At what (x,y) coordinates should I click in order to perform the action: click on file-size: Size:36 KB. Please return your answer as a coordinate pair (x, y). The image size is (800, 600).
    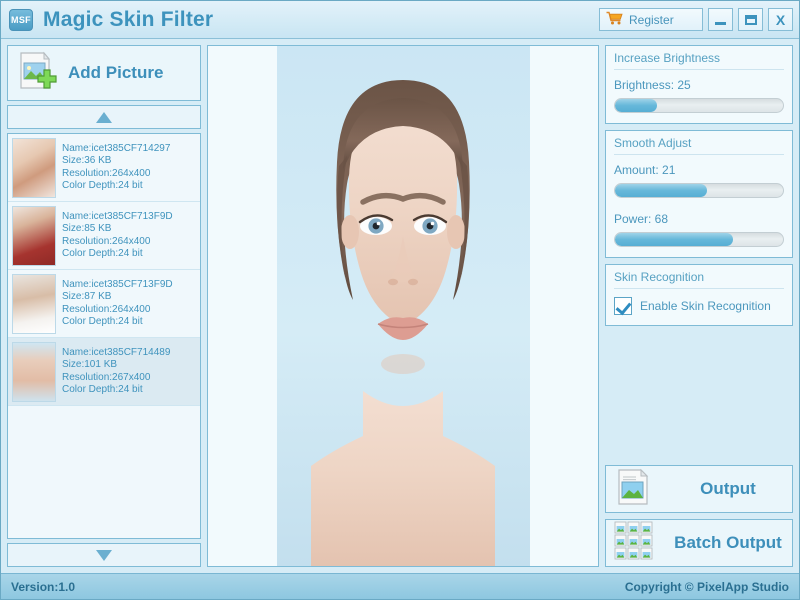
    Looking at the image, I should click on (87, 160).